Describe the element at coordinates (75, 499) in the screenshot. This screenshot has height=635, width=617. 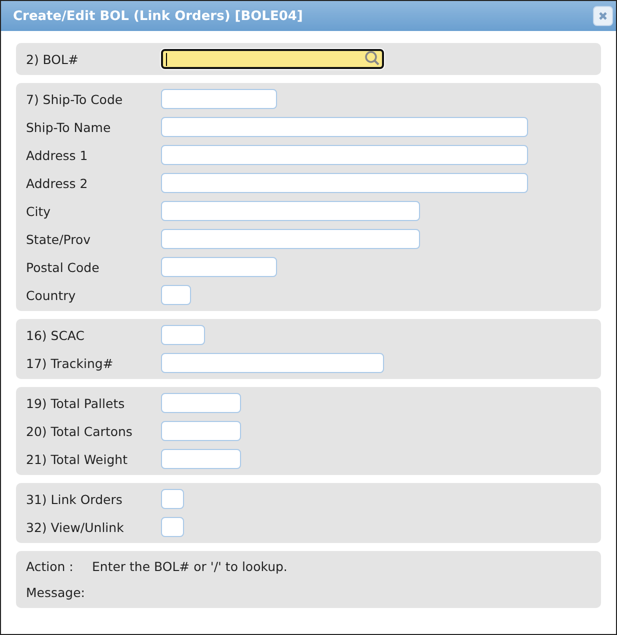
I see `field-label: 31) Link Orders` at that location.